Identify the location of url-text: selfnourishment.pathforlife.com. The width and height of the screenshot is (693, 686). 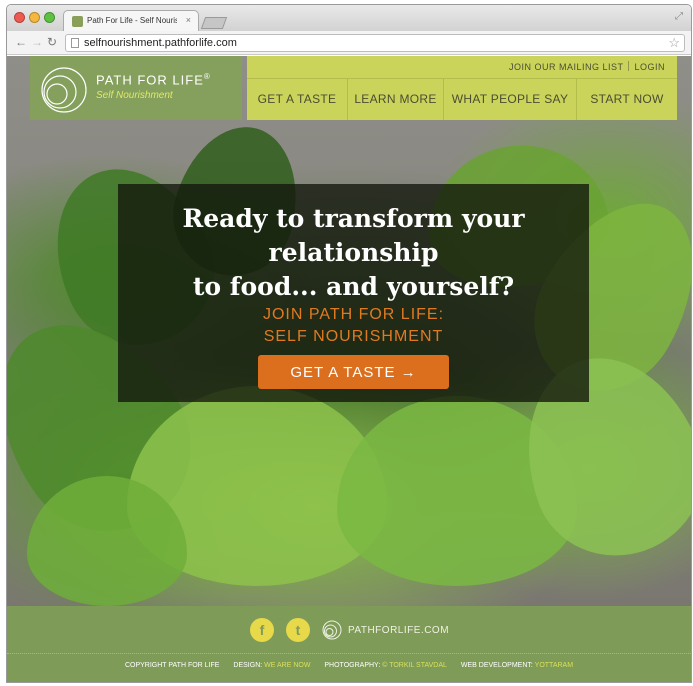
(160, 43).